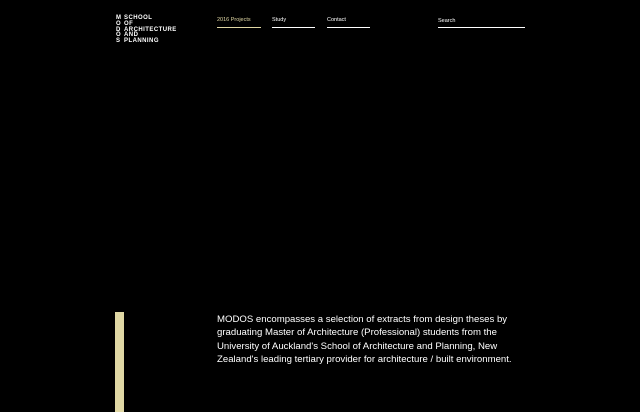 This screenshot has height=412, width=640. I want to click on logo-word: PLANNING, so click(141, 41).